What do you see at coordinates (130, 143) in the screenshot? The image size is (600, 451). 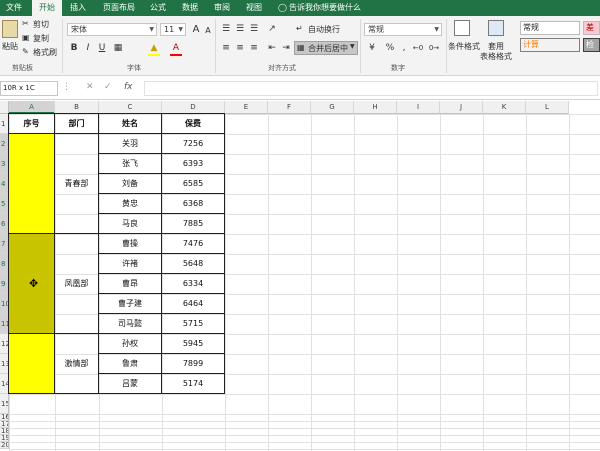 I see `name-cell: 关羽` at bounding box center [130, 143].